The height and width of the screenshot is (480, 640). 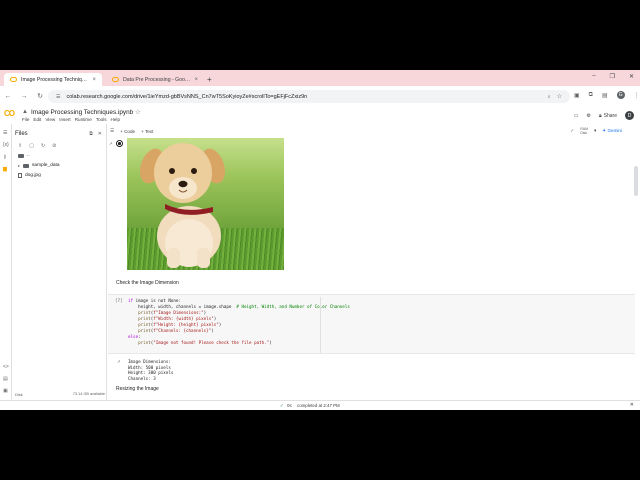 I want to click on settings-gear-icon: ⚙, so click(x=589, y=116).